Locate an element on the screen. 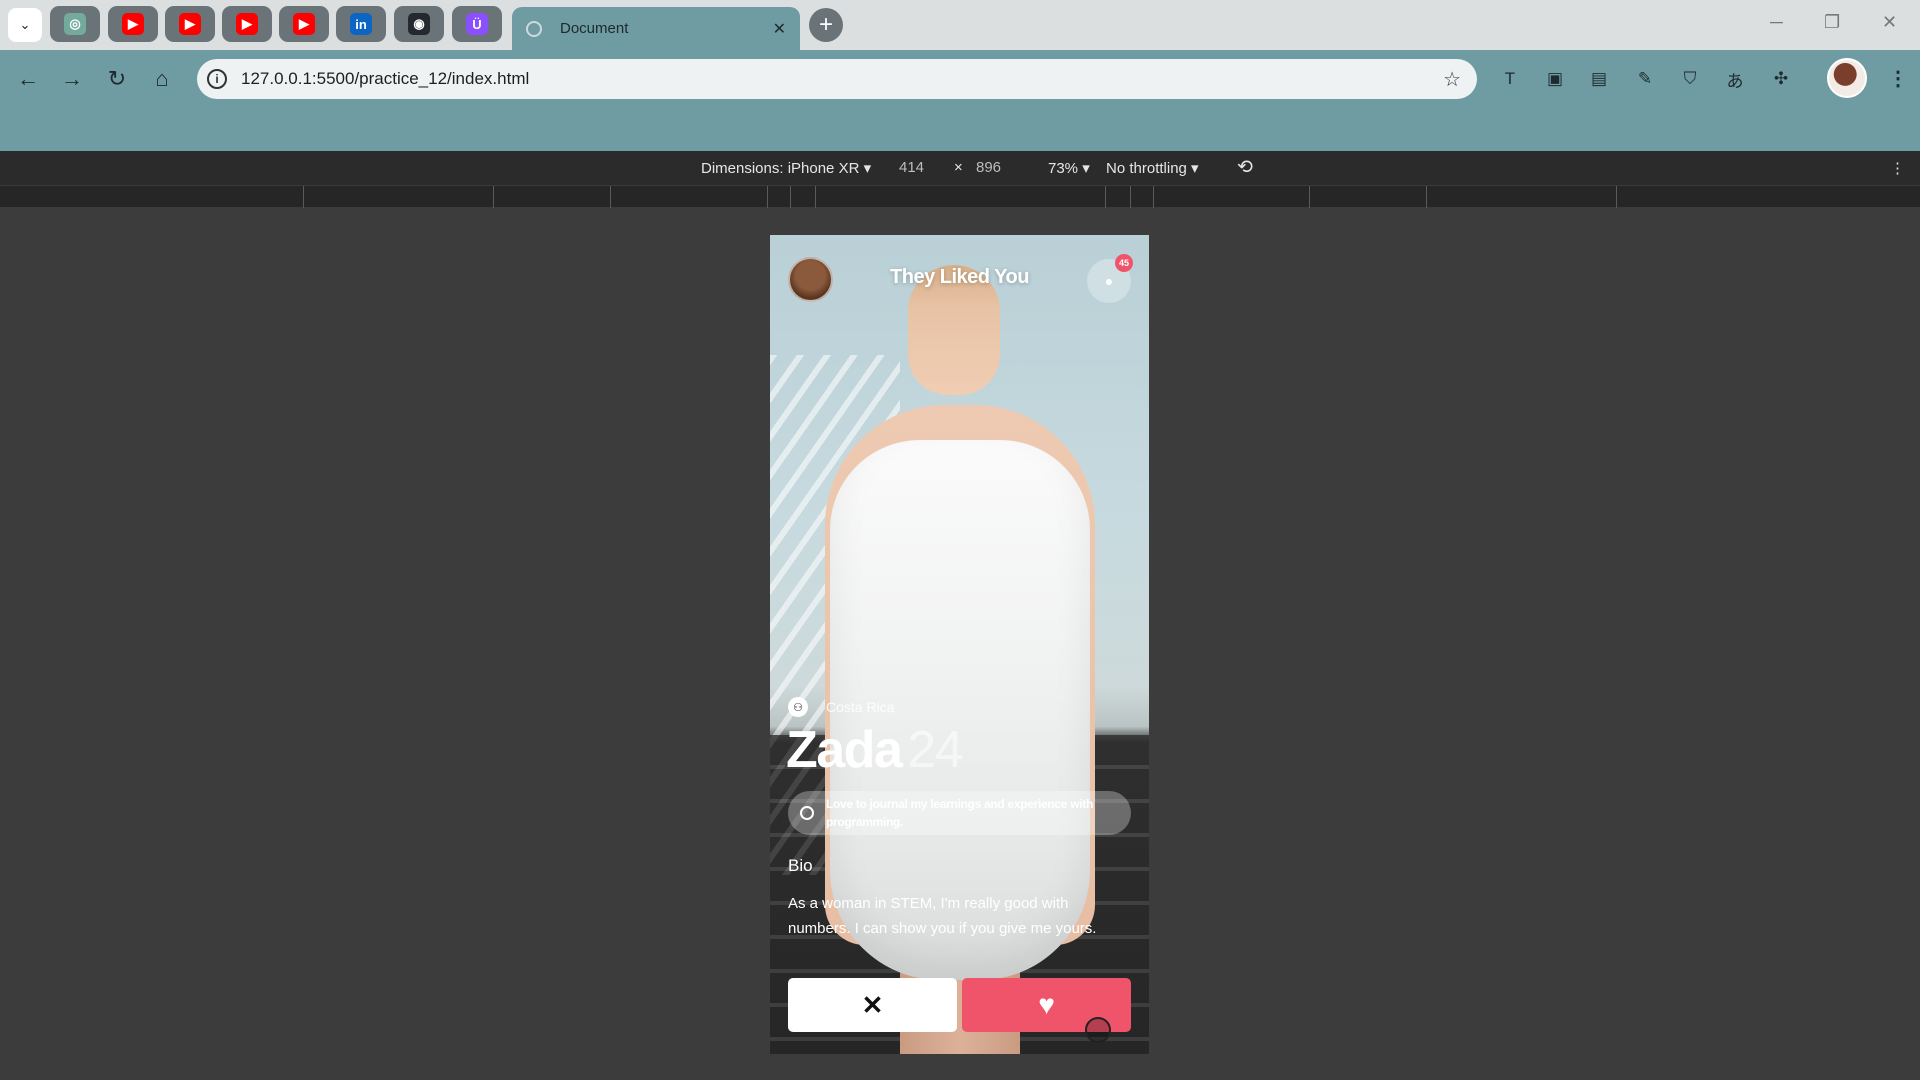 Image resolution: width=1920 pixels, height=1080 pixels. throttling-select: No throttling ▾ is located at coordinates (1152, 168).